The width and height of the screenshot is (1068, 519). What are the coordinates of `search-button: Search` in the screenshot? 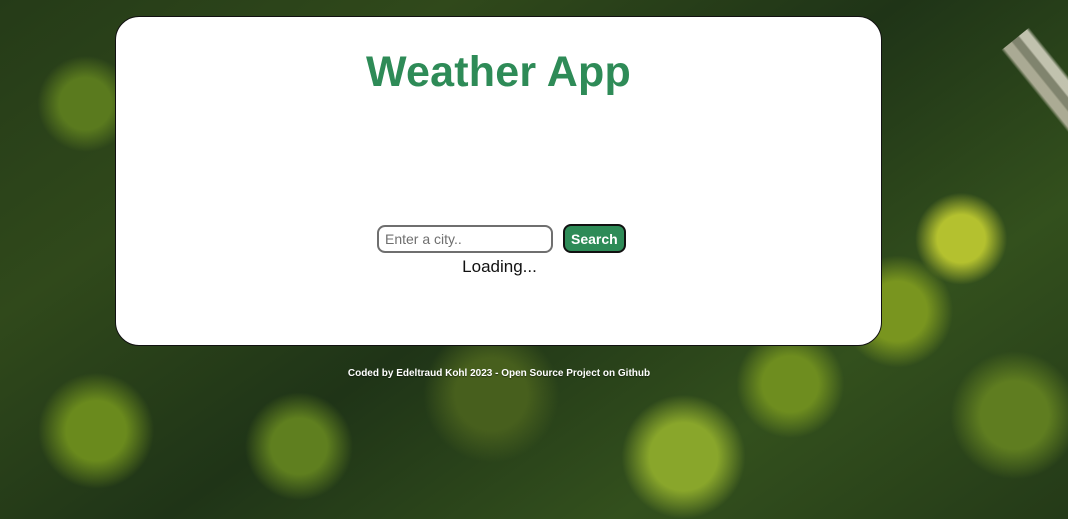 It's located at (594, 238).